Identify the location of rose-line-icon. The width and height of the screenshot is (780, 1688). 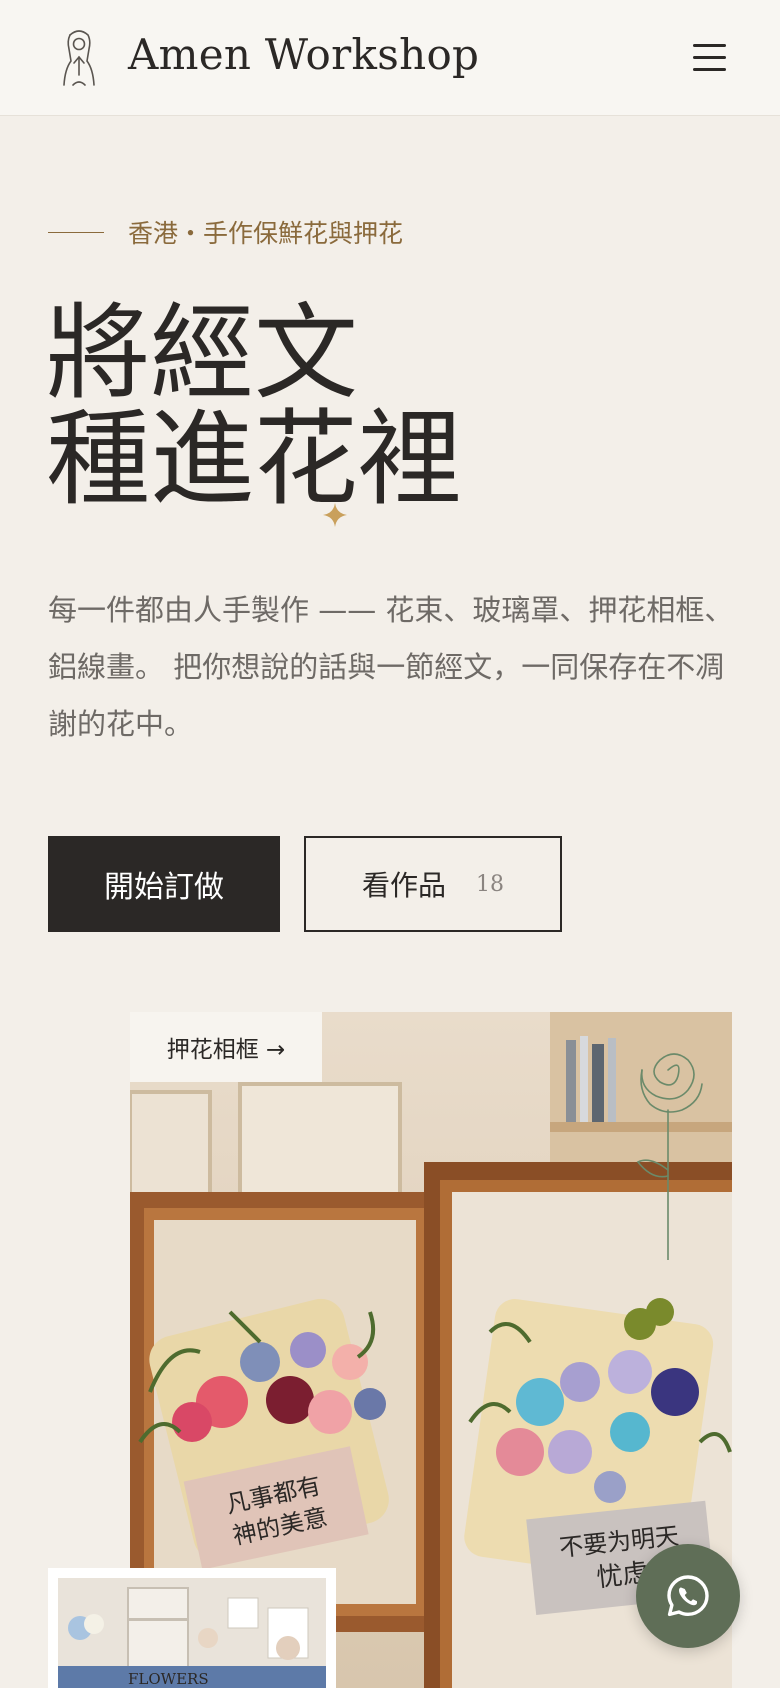
(669, 1156).